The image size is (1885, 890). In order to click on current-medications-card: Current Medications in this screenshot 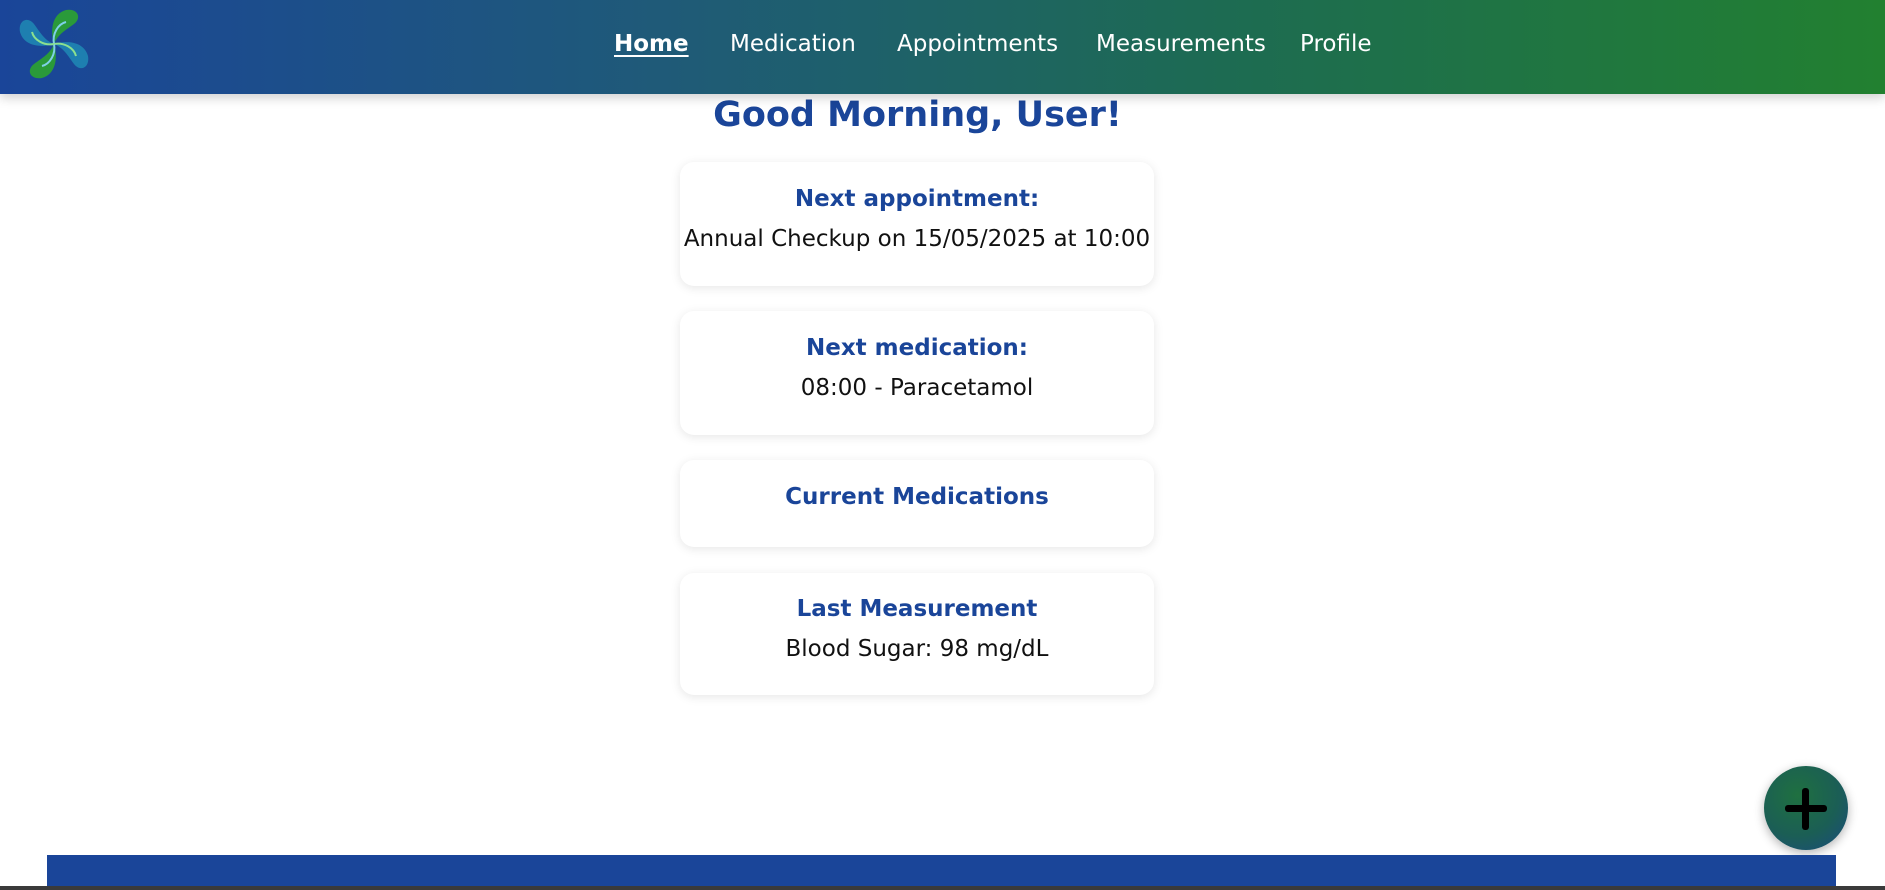, I will do `click(917, 503)`.